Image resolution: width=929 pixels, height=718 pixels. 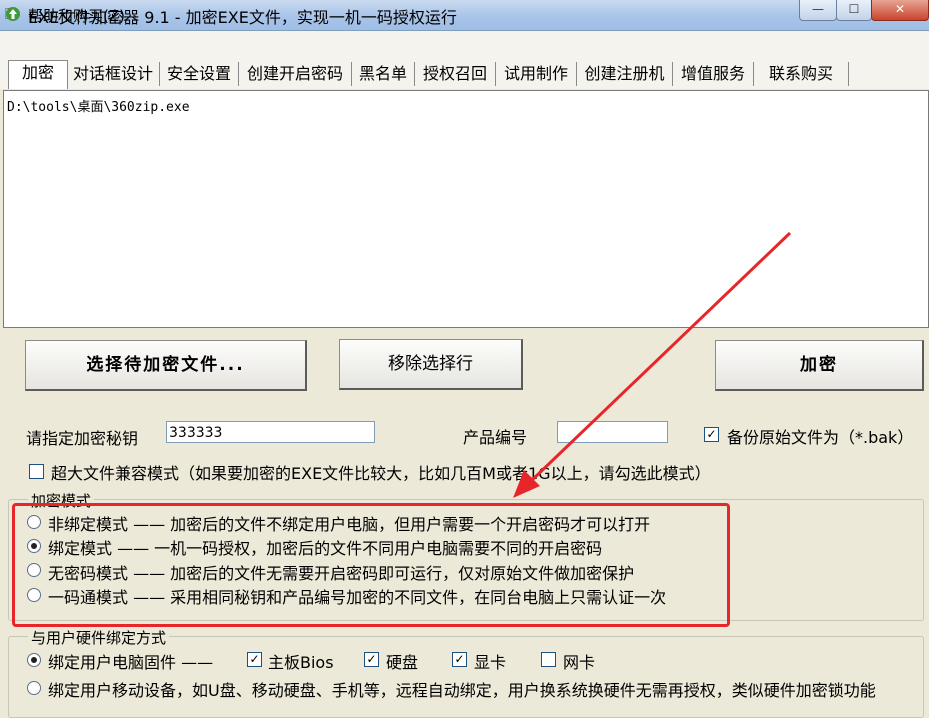 I want to click on tab-value-added: 增值服务, so click(x=713, y=74).